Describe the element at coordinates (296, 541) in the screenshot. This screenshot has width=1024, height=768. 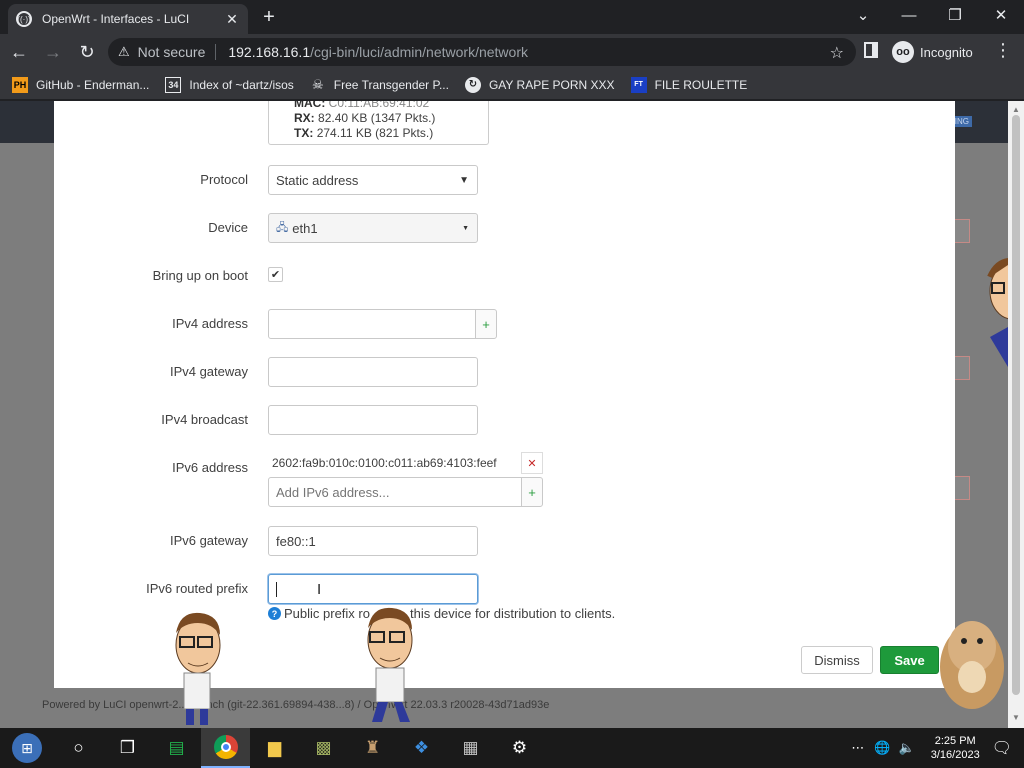
I see `ipv6-gateway-value: fe80::1` at that location.